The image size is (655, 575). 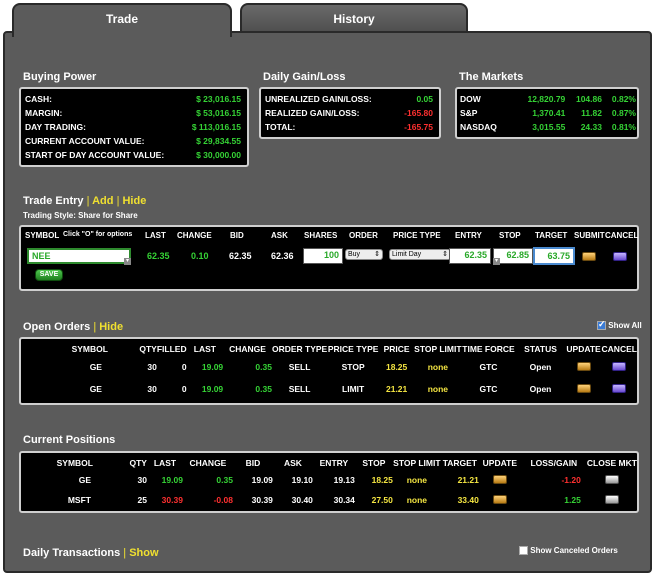 What do you see at coordinates (468, 235) in the screenshot?
I see `header-entry: ENTRY` at bounding box center [468, 235].